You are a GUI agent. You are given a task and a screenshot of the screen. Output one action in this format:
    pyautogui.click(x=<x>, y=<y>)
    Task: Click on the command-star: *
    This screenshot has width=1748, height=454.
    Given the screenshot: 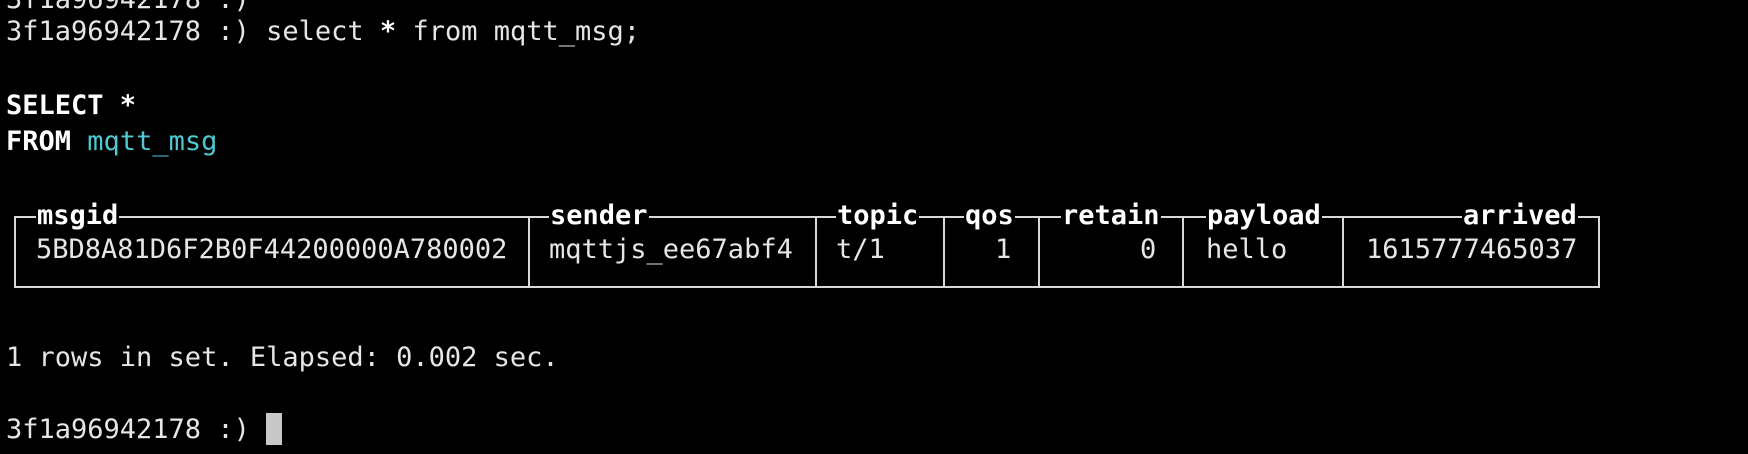 What is the action you would take?
    pyautogui.click(x=388, y=31)
    